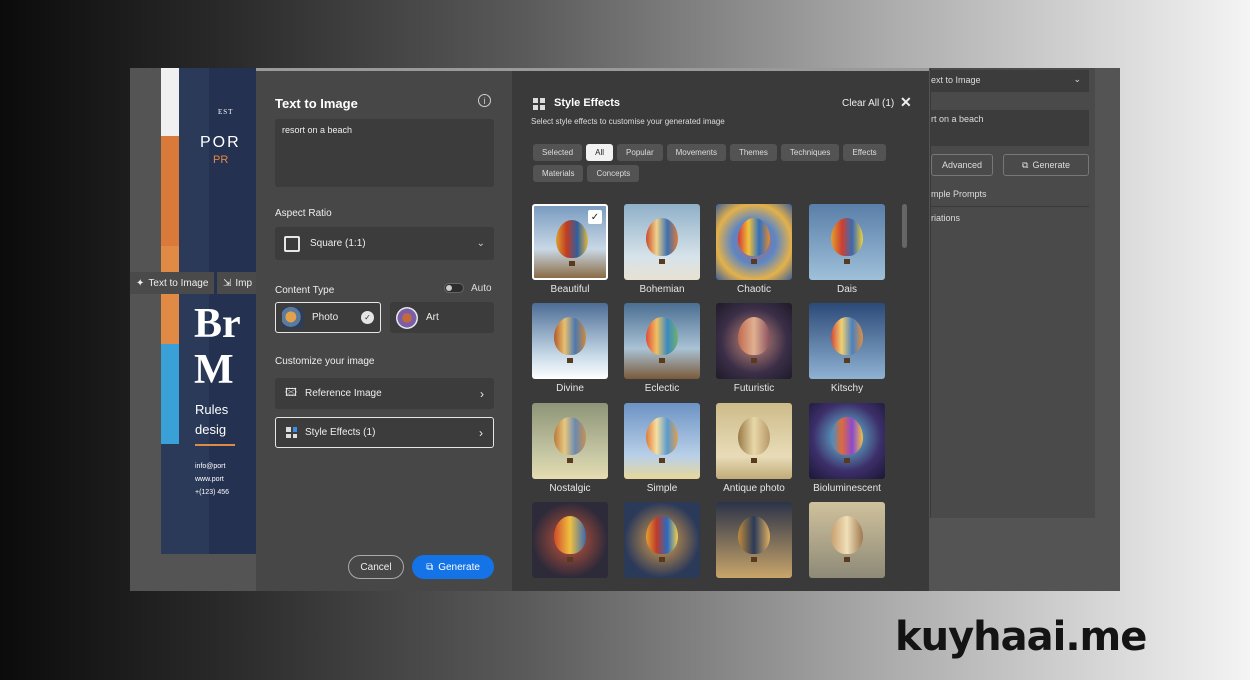 This screenshot has width=1250, height=680. Describe the element at coordinates (453, 567) in the screenshot. I see `generate-button: ⧉ Generate` at that location.